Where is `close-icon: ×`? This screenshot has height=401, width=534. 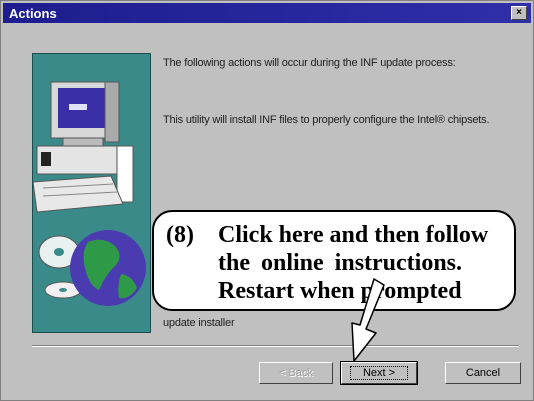
close-icon: × is located at coordinates (519, 12).